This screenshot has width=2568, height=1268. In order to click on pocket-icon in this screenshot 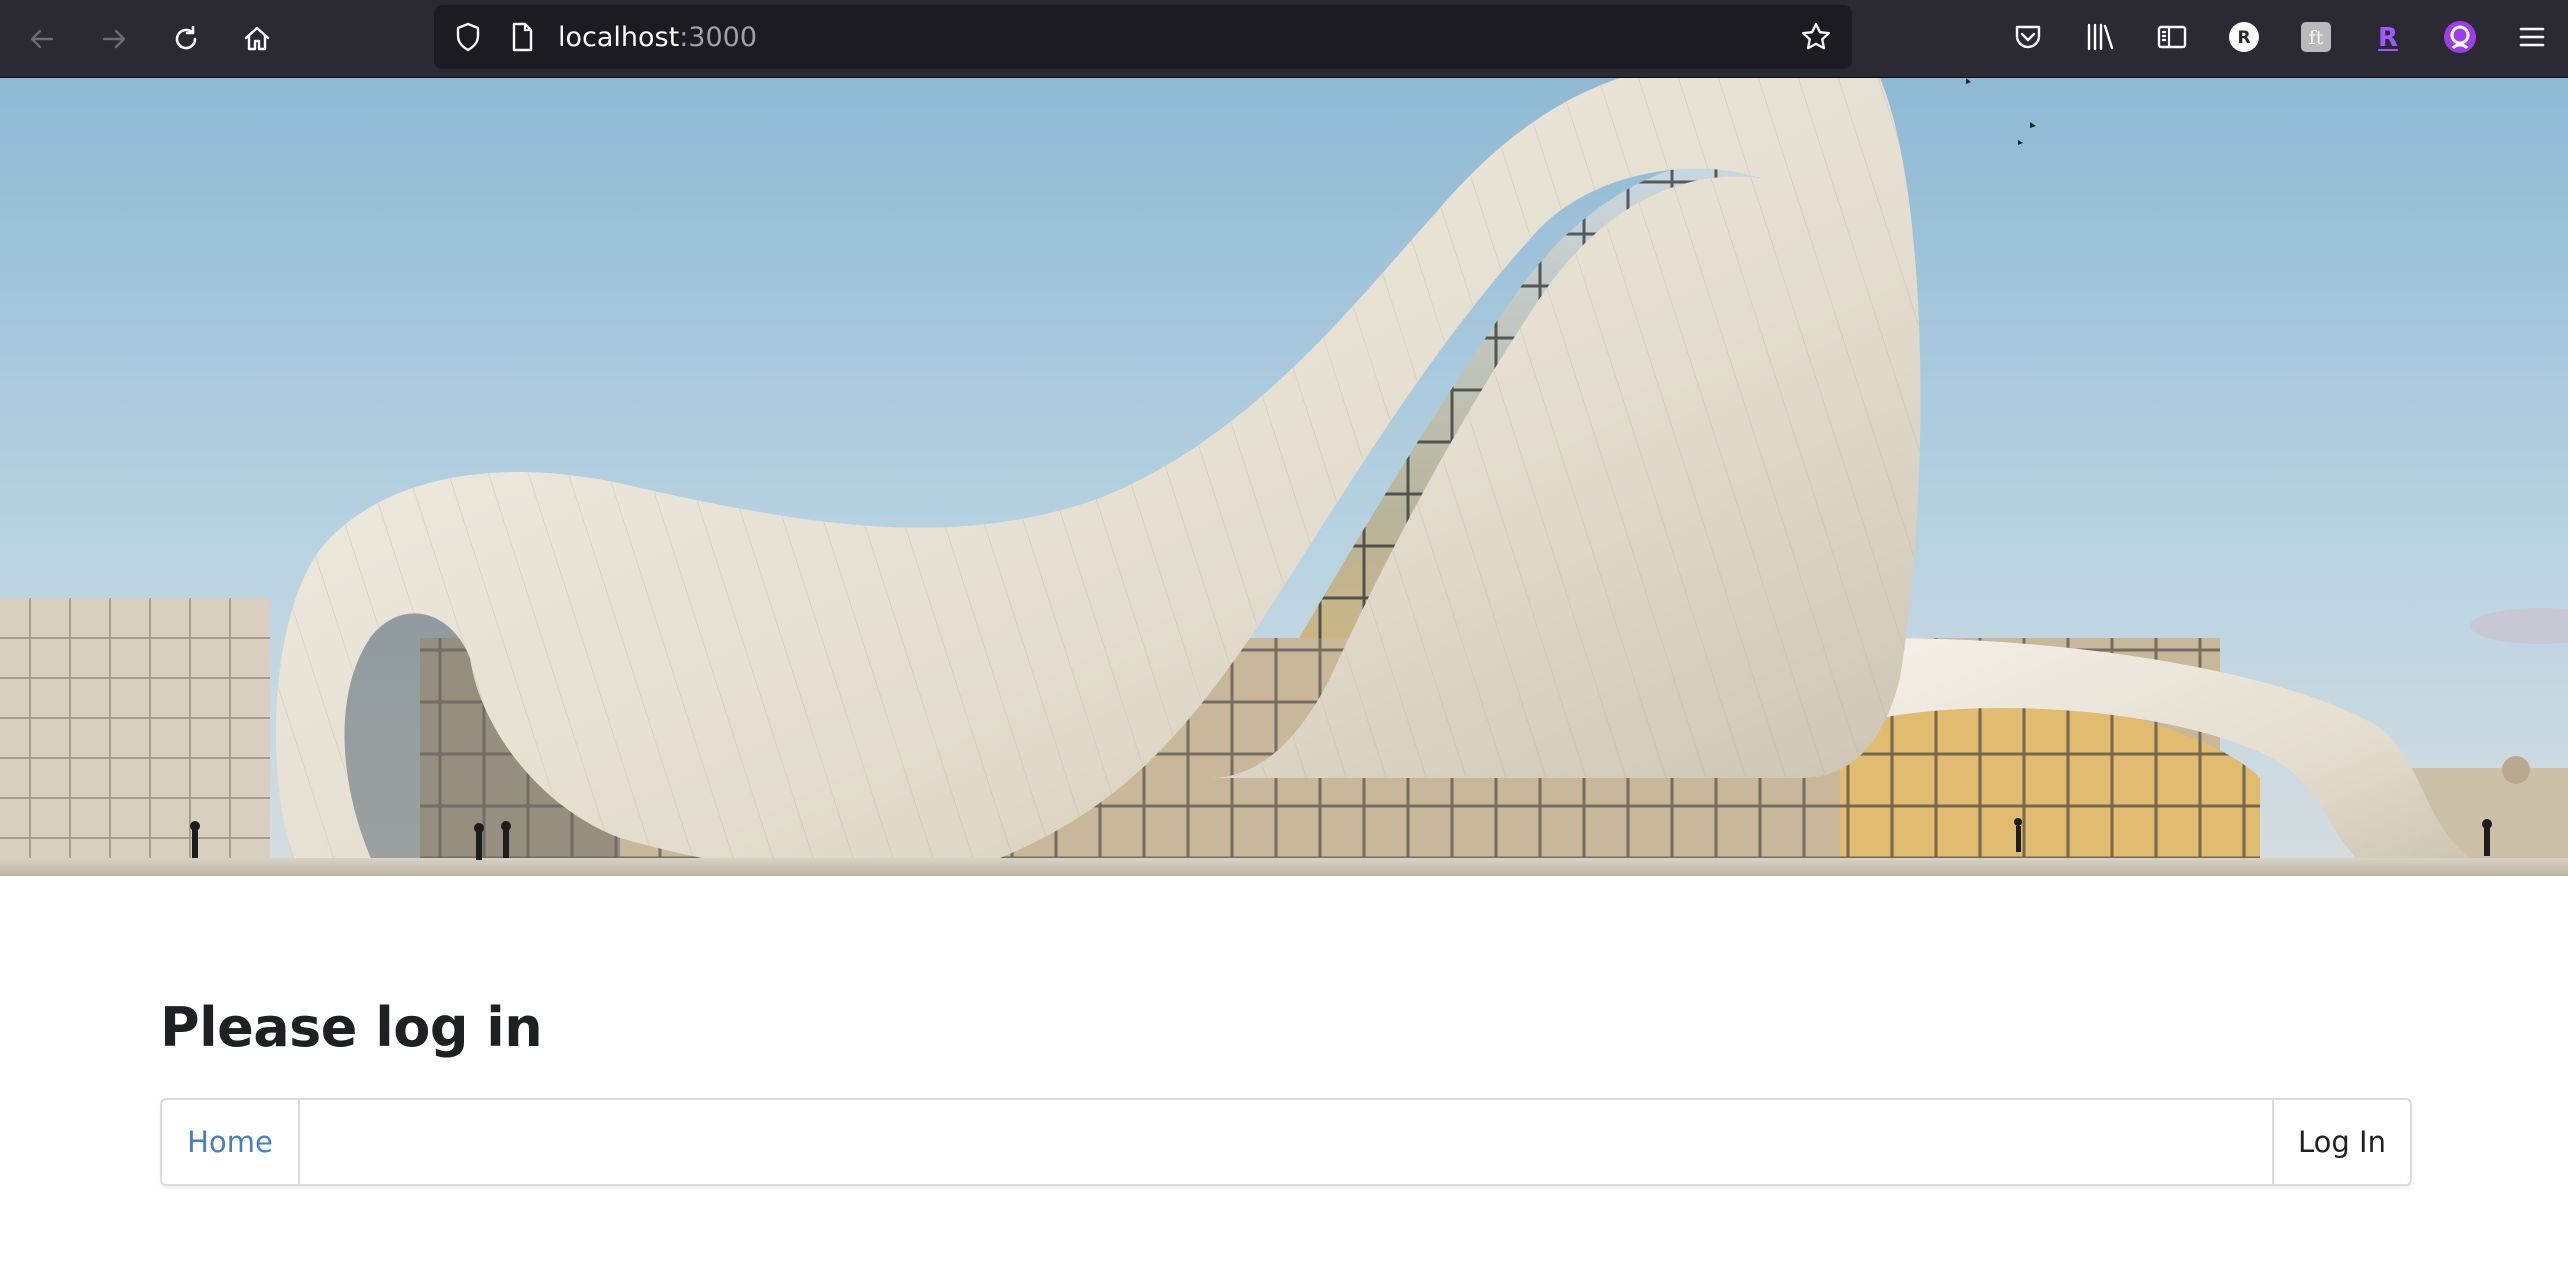, I will do `click(2028, 37)`.